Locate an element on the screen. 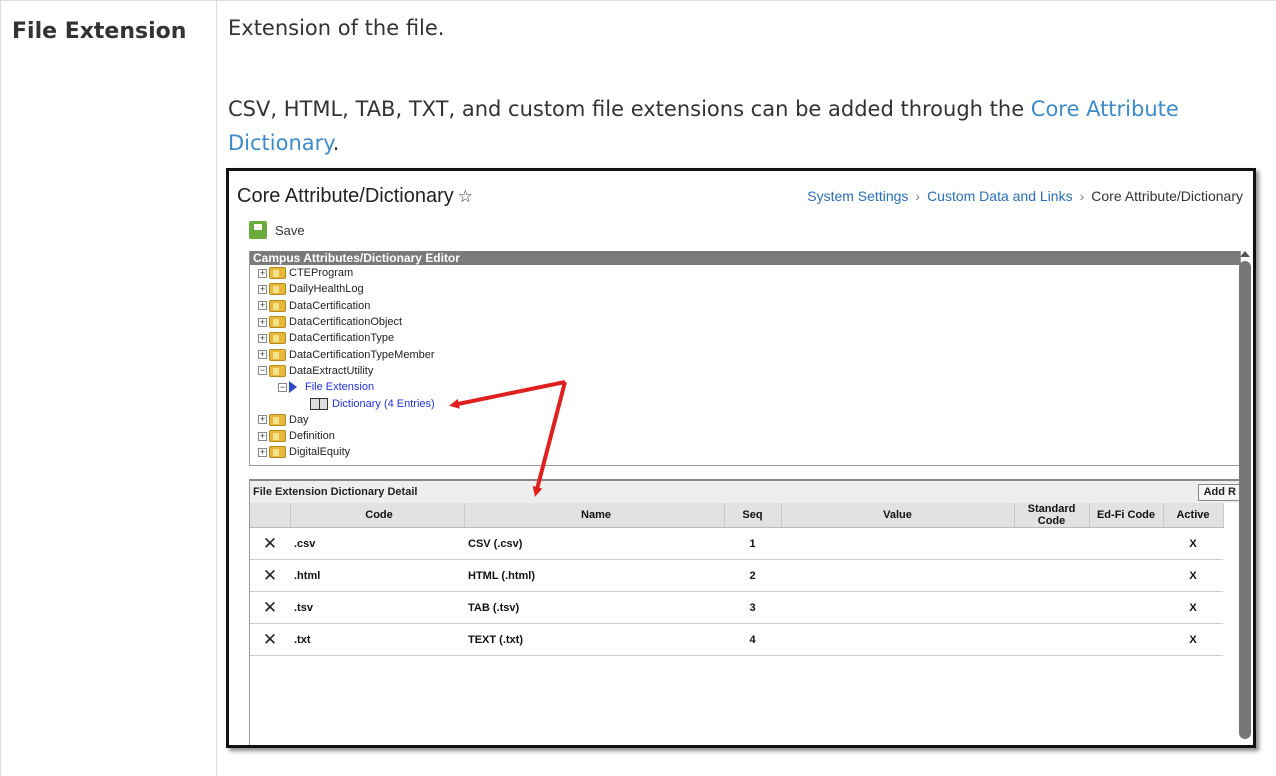 The height and width of the screenshot is (776, 1276). tree-item-label: DigitalEquity is located at coordinates (320, 452).